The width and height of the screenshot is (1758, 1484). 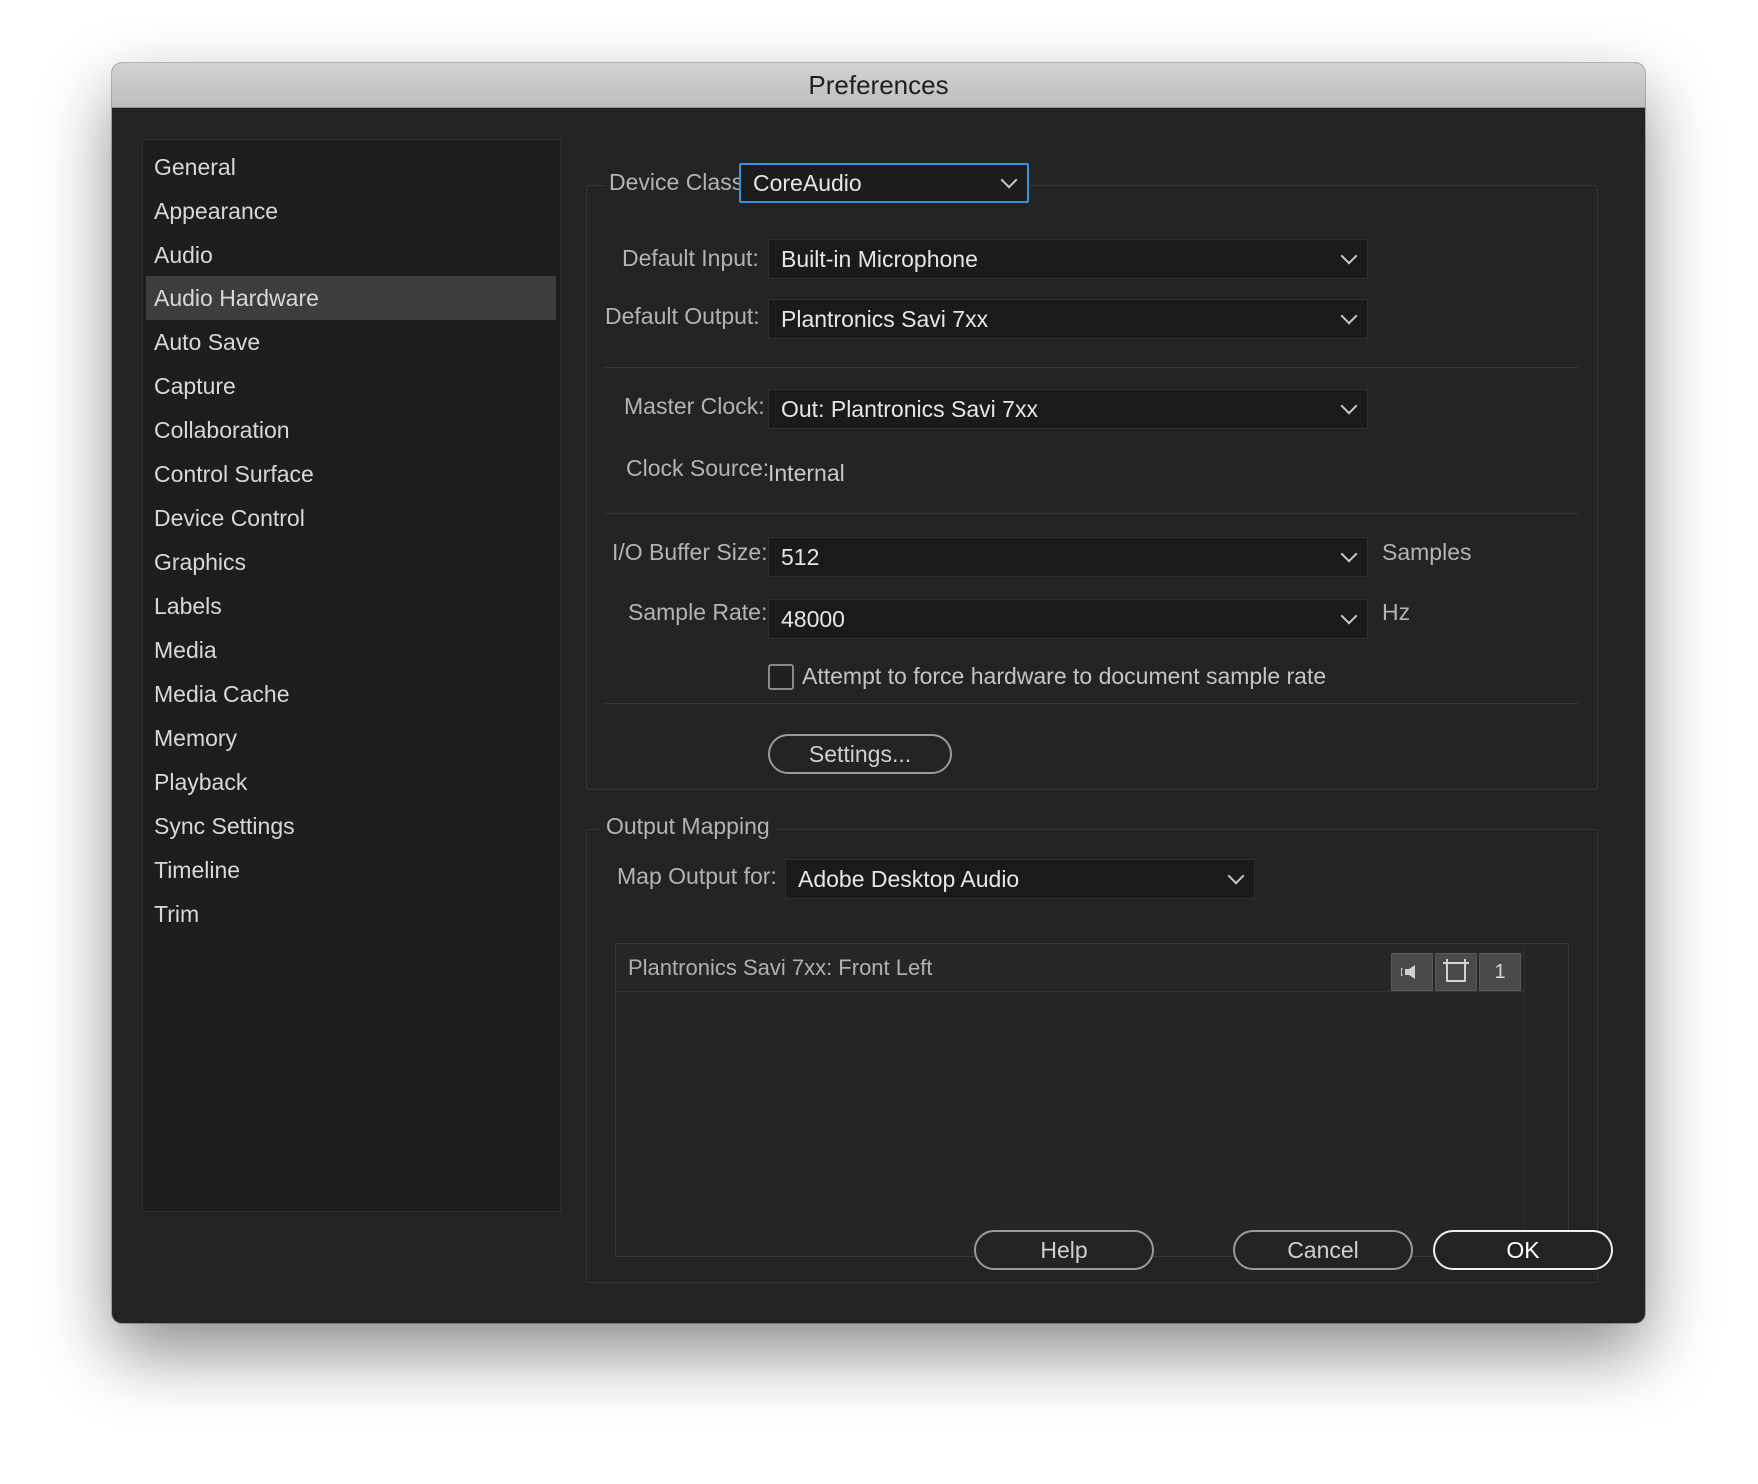 I want to click on master-clock-label: Master Clock:, so click(x=694, y=406).